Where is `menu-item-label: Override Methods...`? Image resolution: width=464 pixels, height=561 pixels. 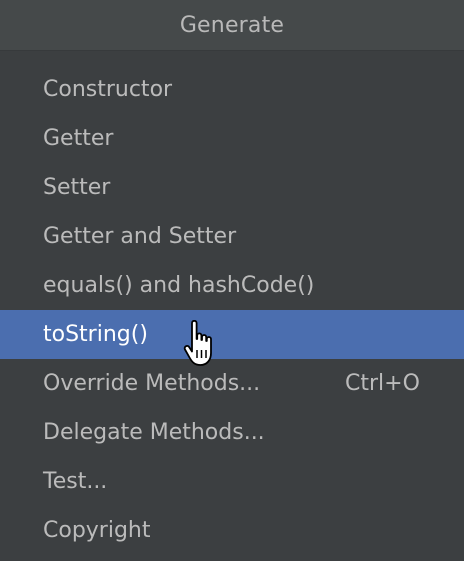 menu-item-label: Override Methods... is located at coordinates (152, 383).